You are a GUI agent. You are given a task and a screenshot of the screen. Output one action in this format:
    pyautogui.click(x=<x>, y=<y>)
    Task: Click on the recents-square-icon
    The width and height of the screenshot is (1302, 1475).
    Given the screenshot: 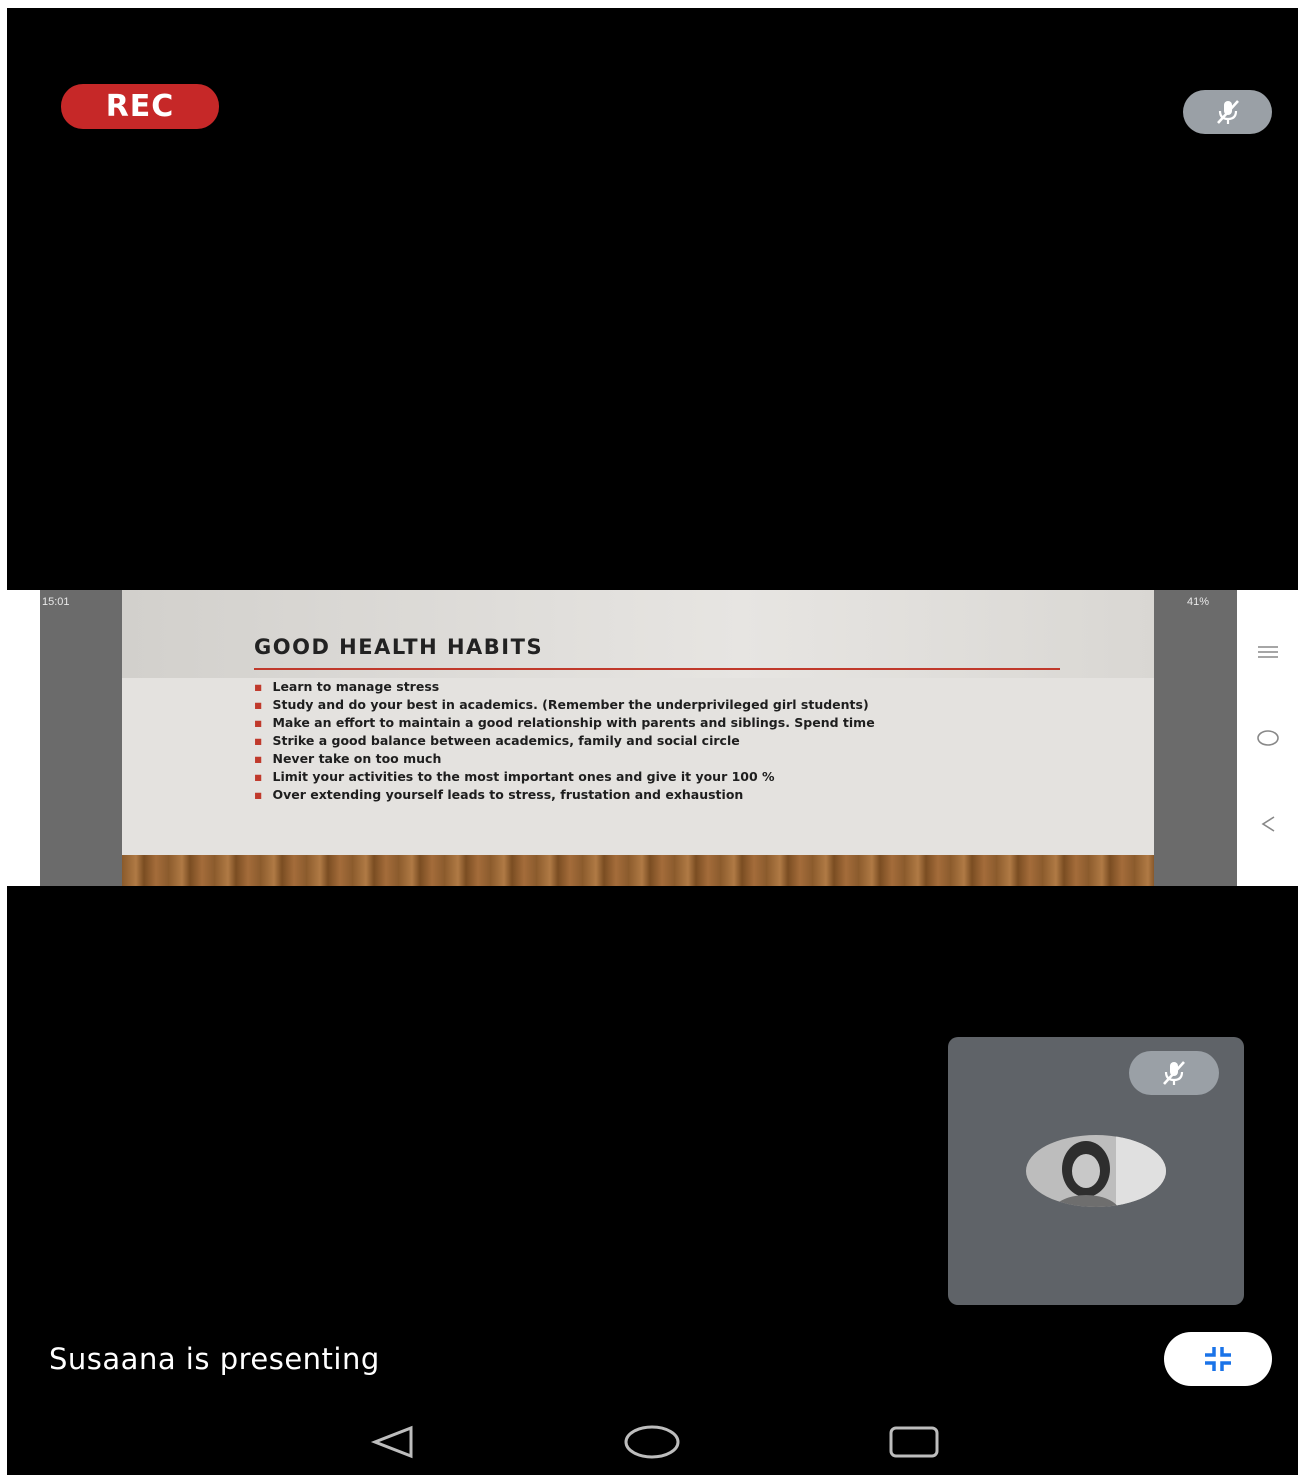 What is the action you would take?
    pyautogui.click(x=914, y=1442)
    